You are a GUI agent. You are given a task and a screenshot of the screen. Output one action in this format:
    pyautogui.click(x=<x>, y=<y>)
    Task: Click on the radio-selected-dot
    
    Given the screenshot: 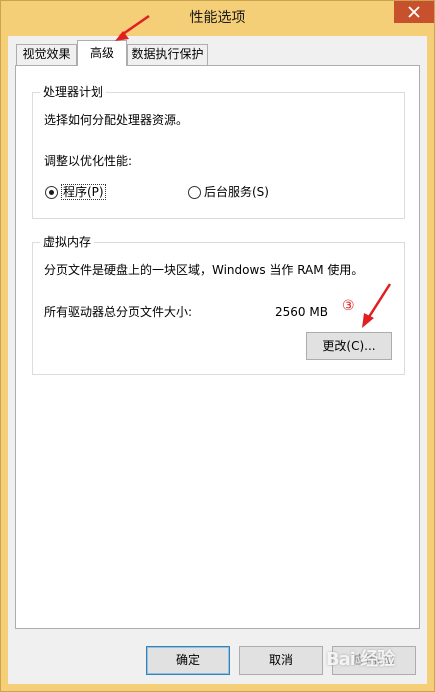 What is the action you would take?
    pyautogui.click(x=51, y=192)
    